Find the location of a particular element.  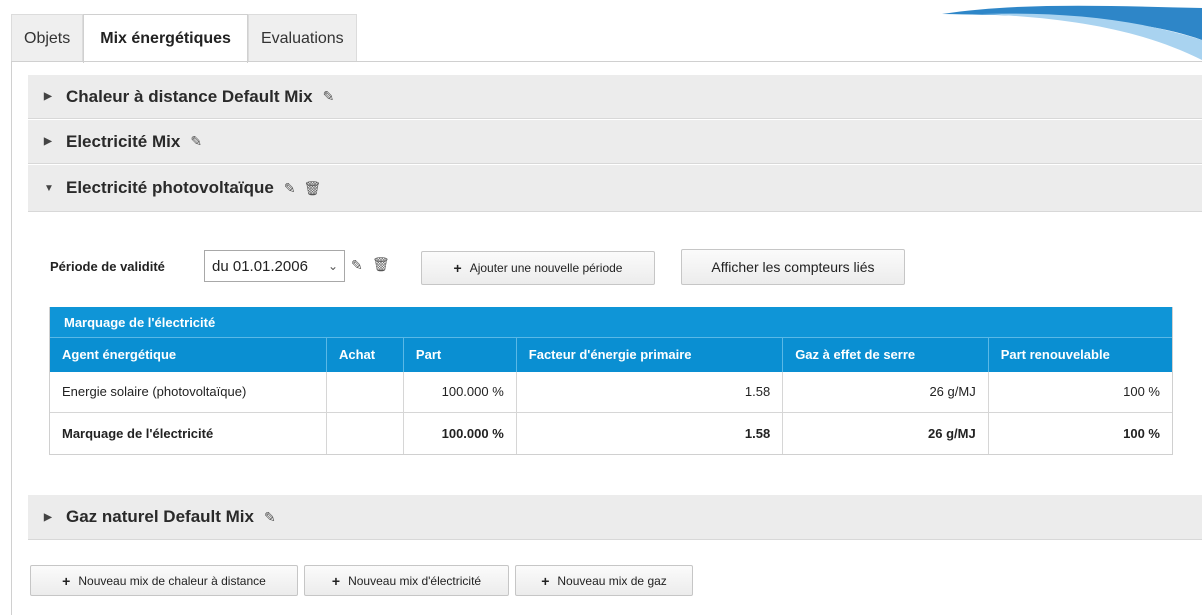

period-select: du 01.01.2006 ⌄ is located at coordinates (274, 266).